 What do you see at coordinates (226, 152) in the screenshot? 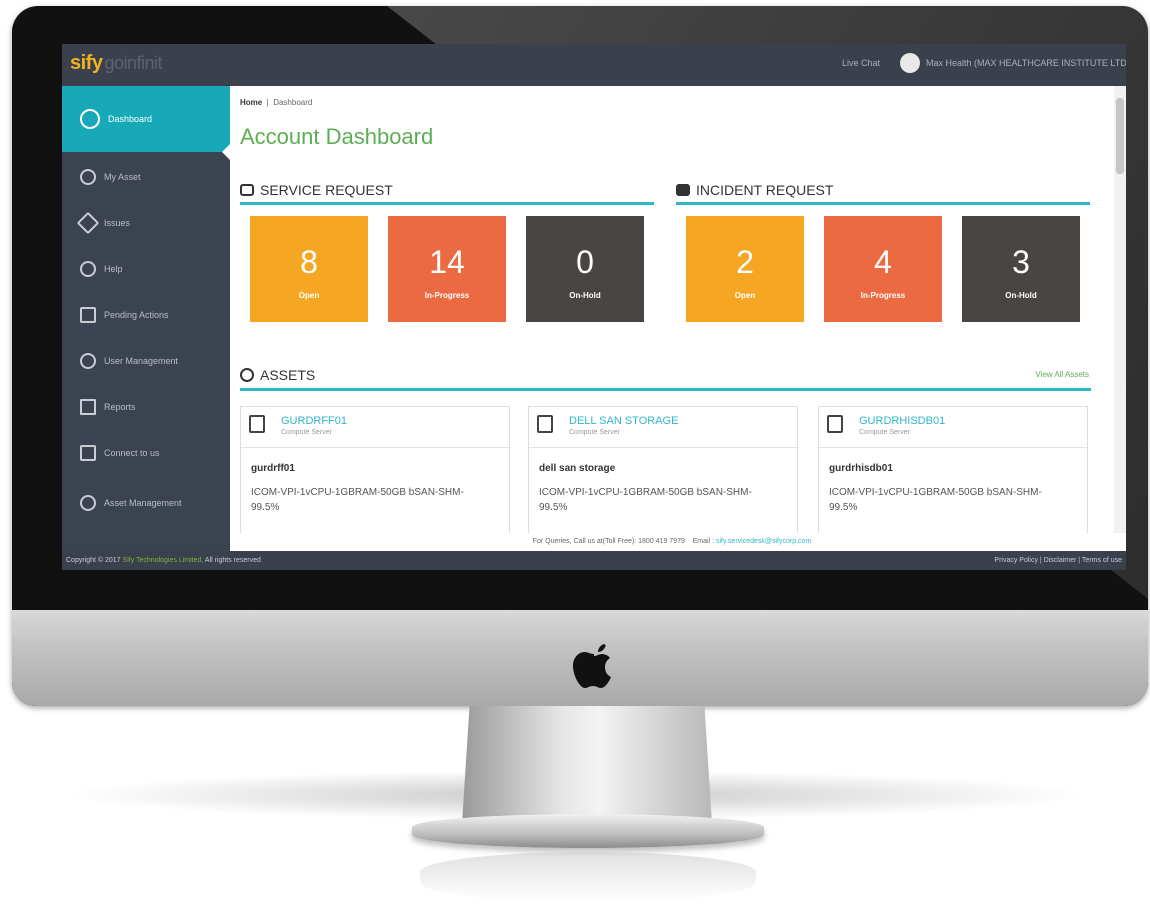
I see `active-indicator` at bounding box center [226, 152].